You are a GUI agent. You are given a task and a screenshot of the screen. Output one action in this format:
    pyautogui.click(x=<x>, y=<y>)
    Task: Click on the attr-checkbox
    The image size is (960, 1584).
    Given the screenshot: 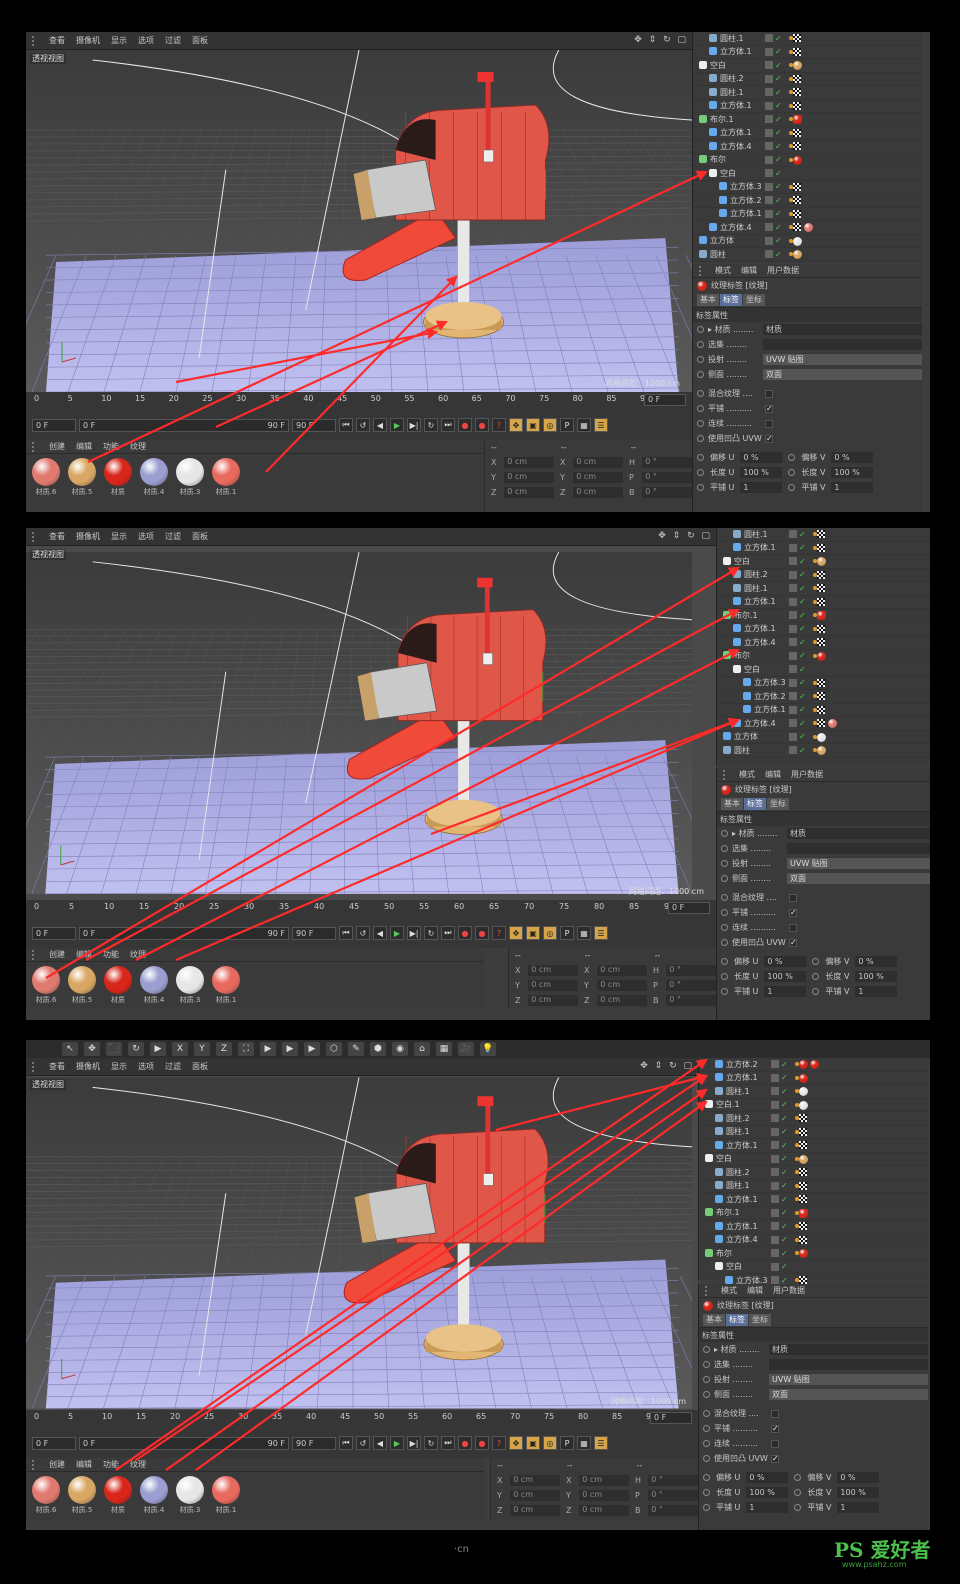 What is the action you would take?
    pyautogui.click(x=775, y=1443)
    